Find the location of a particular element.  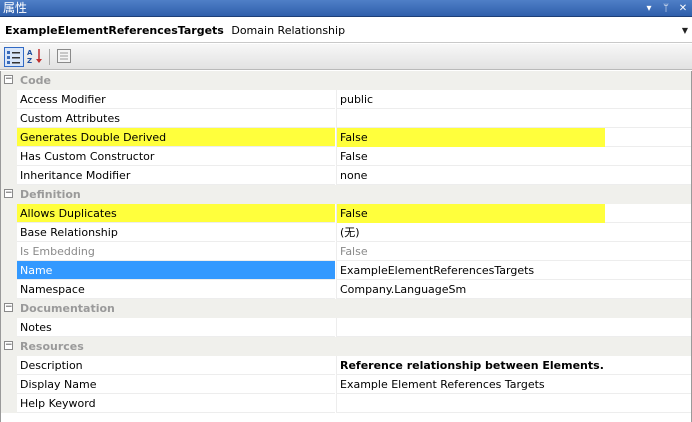

sort-alphabetical-icon: A Z is located at coordinates (34, 57).